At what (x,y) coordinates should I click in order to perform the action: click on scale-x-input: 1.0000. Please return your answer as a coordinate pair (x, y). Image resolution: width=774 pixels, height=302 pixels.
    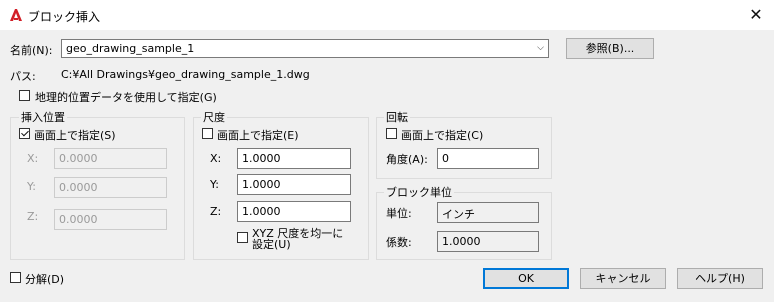
    Looking at the image, I should click on (294, 158).